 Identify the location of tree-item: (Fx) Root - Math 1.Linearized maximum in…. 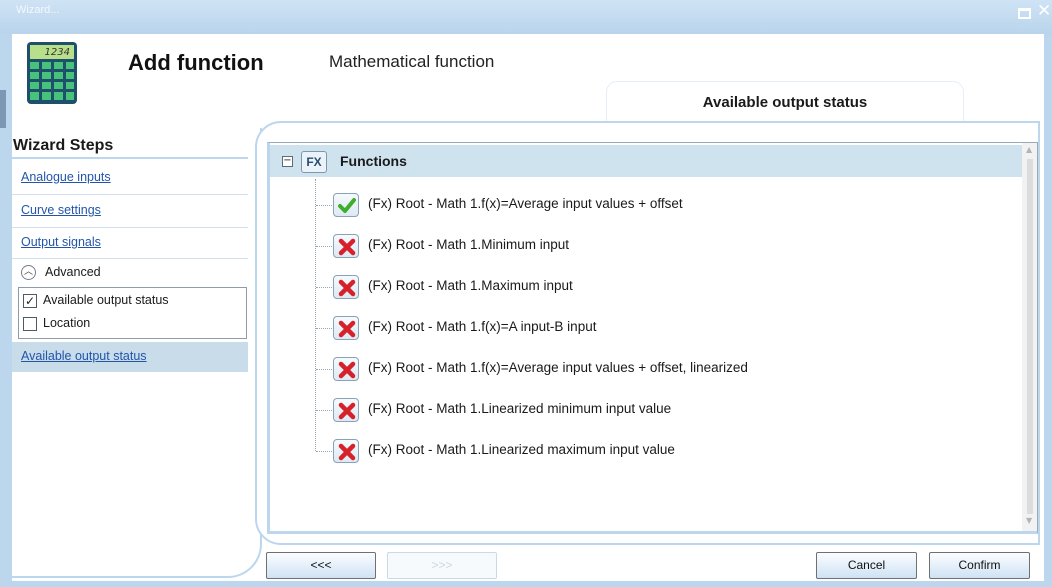
(646, 451).